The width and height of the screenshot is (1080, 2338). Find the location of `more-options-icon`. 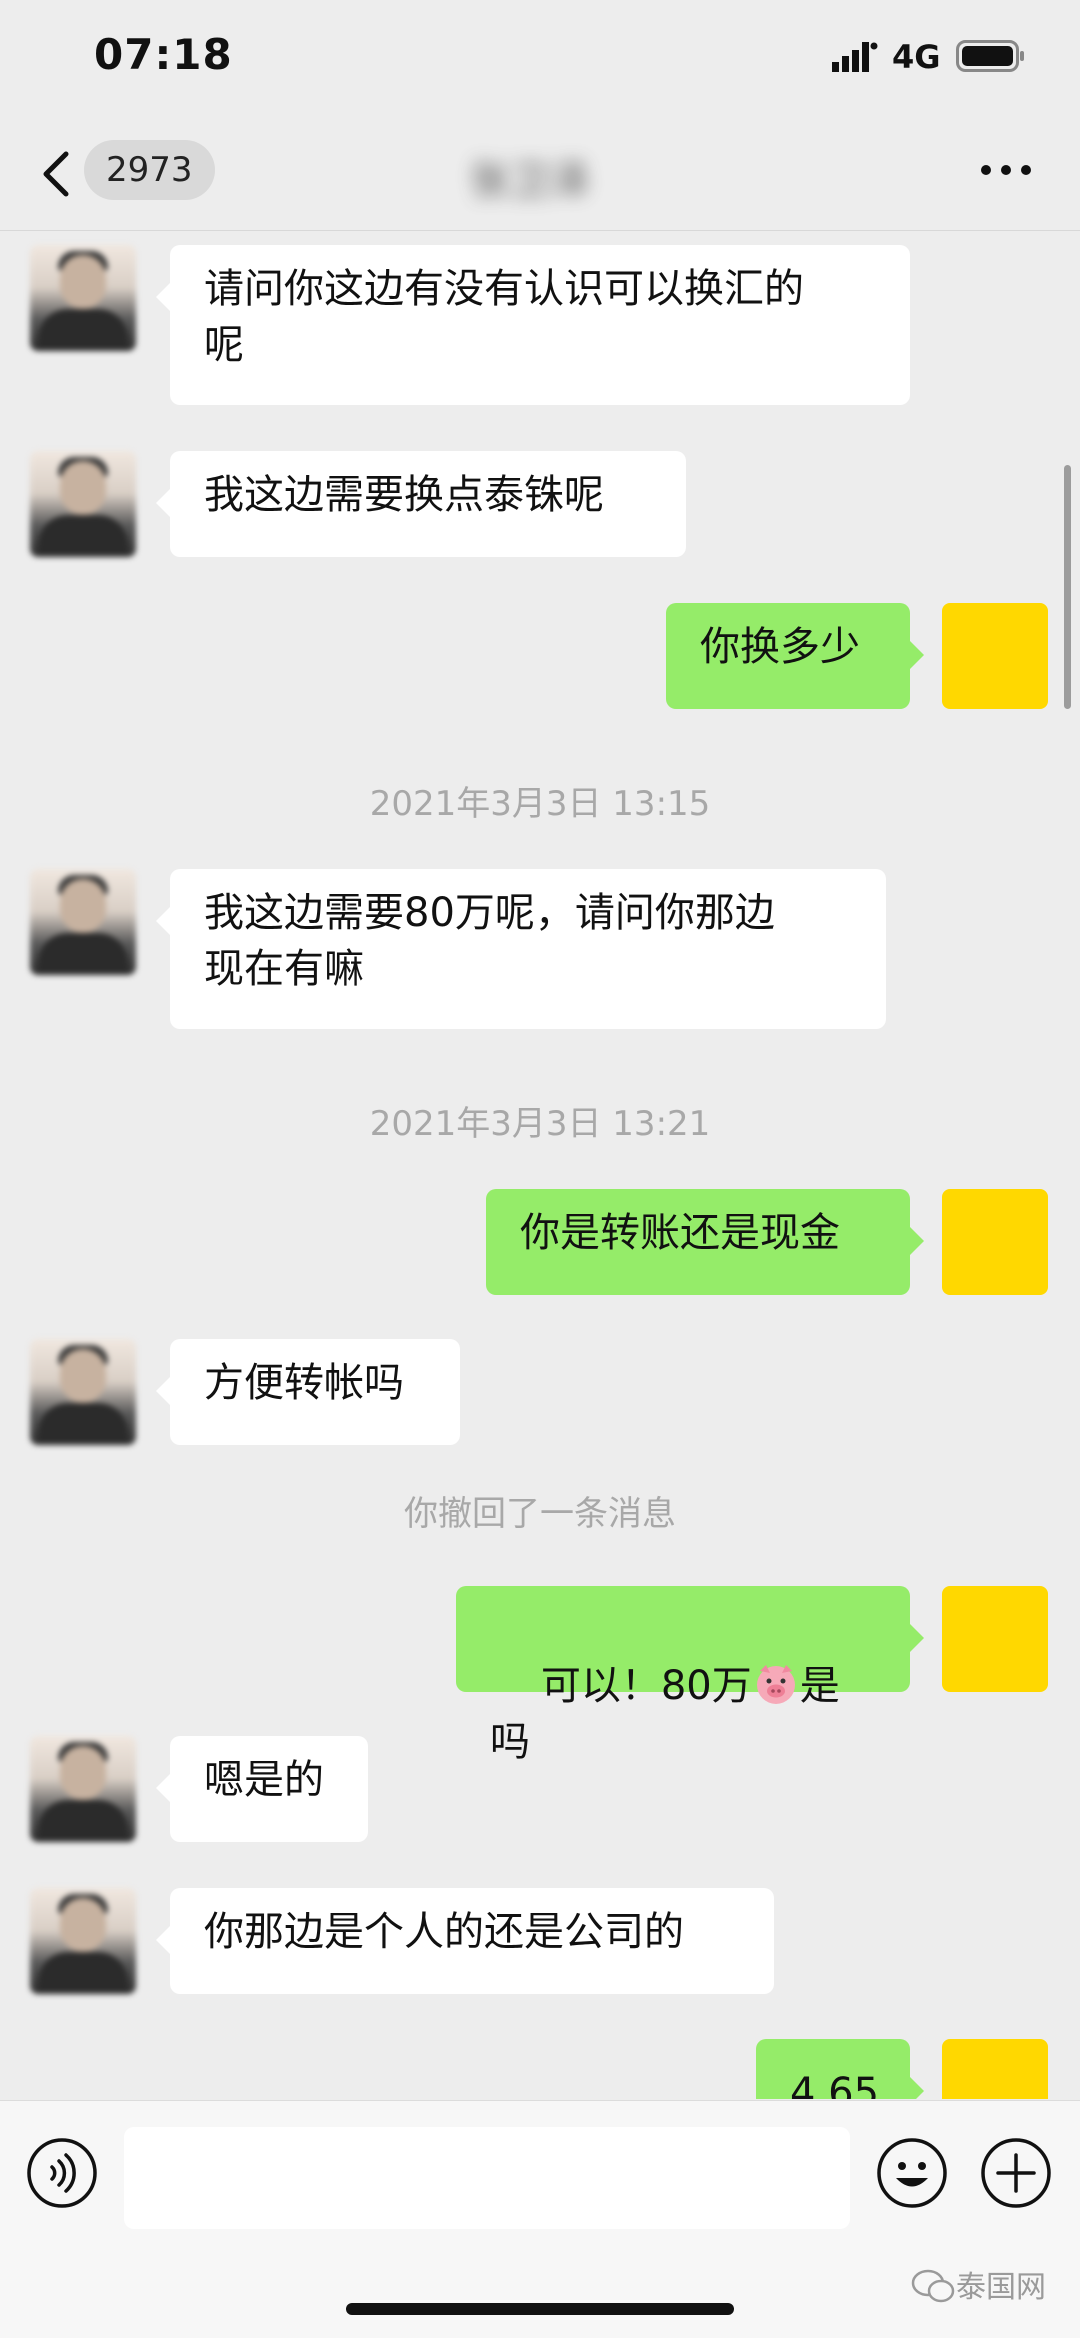

more-options-icon is located at coordinates (1006, 170).